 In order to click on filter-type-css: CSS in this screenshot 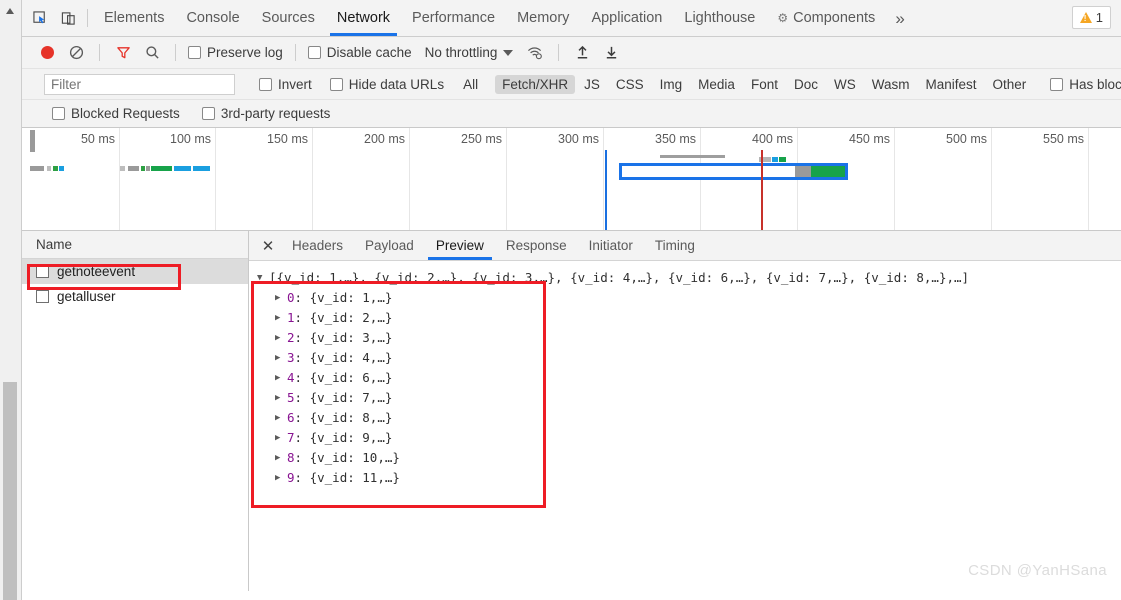, I will do `click(630, 84)`.